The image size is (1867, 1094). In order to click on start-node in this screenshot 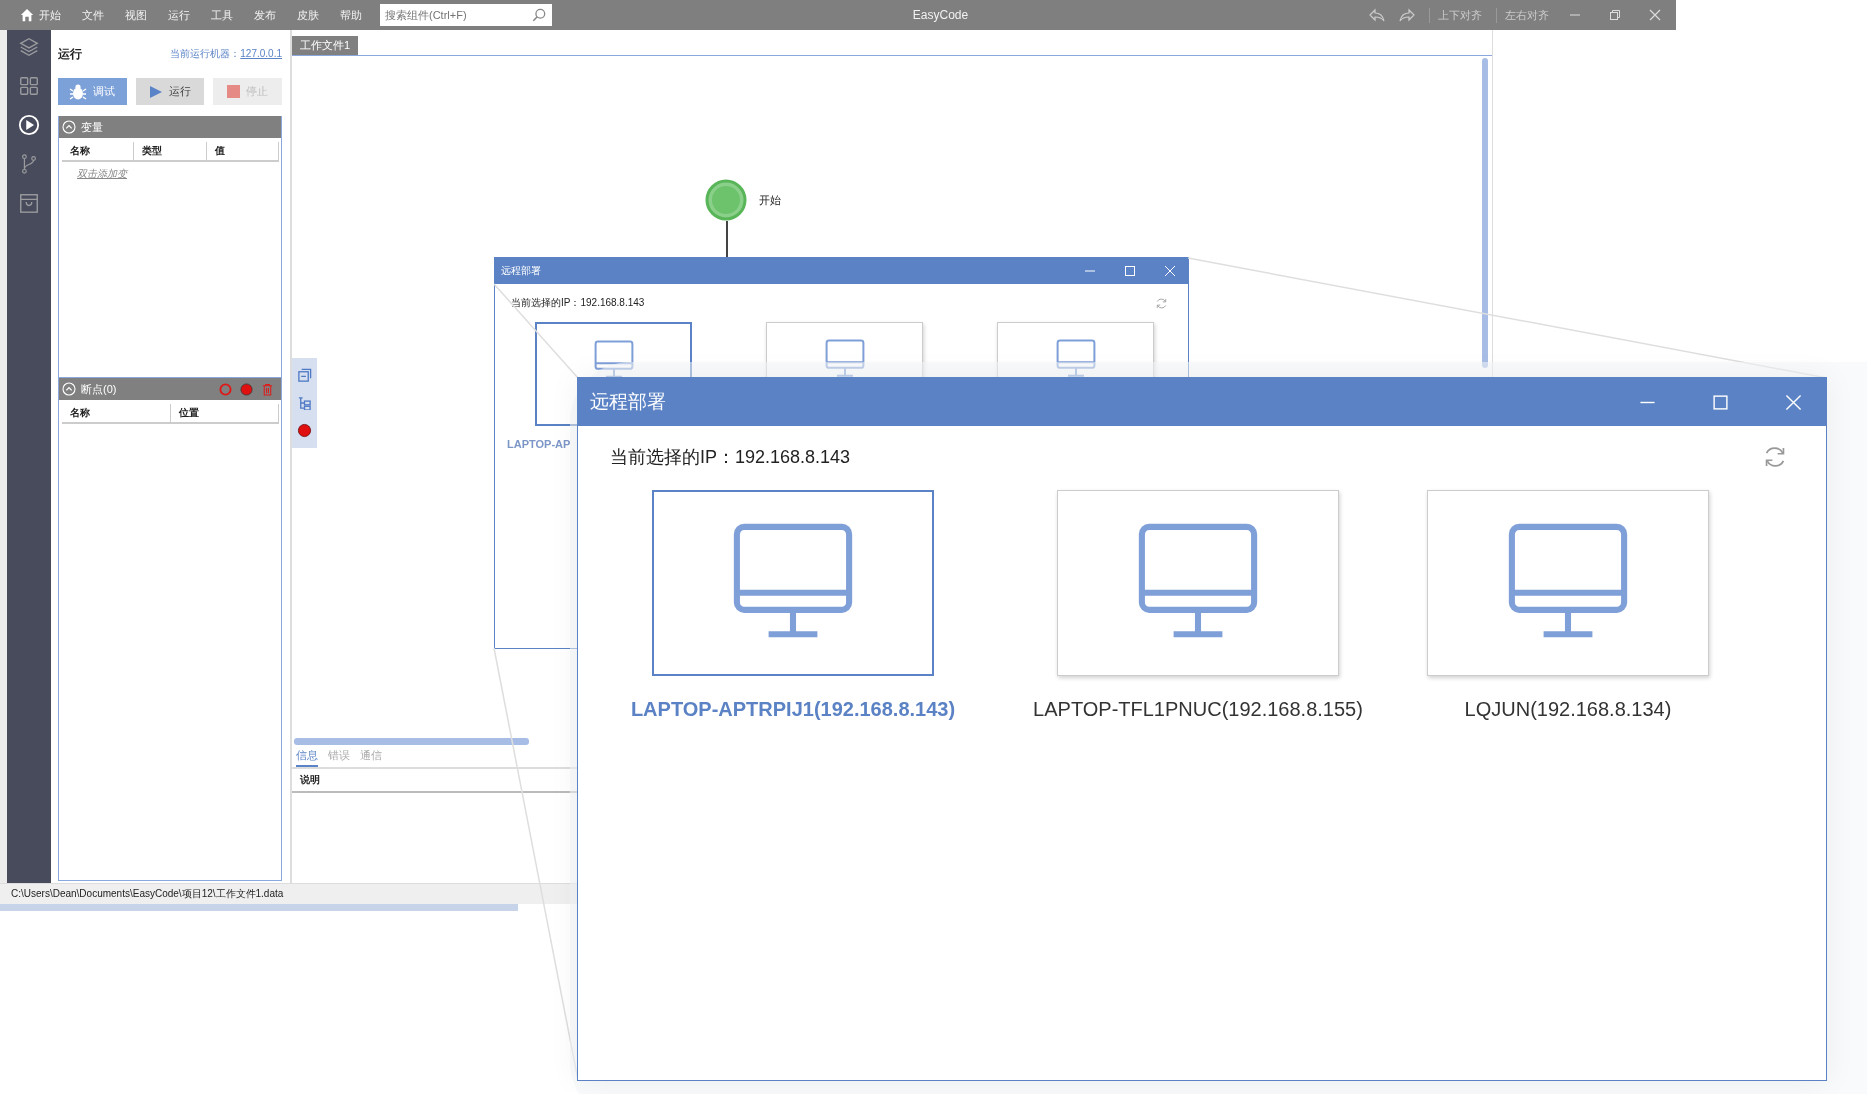, I will do `click(726, 200)`.